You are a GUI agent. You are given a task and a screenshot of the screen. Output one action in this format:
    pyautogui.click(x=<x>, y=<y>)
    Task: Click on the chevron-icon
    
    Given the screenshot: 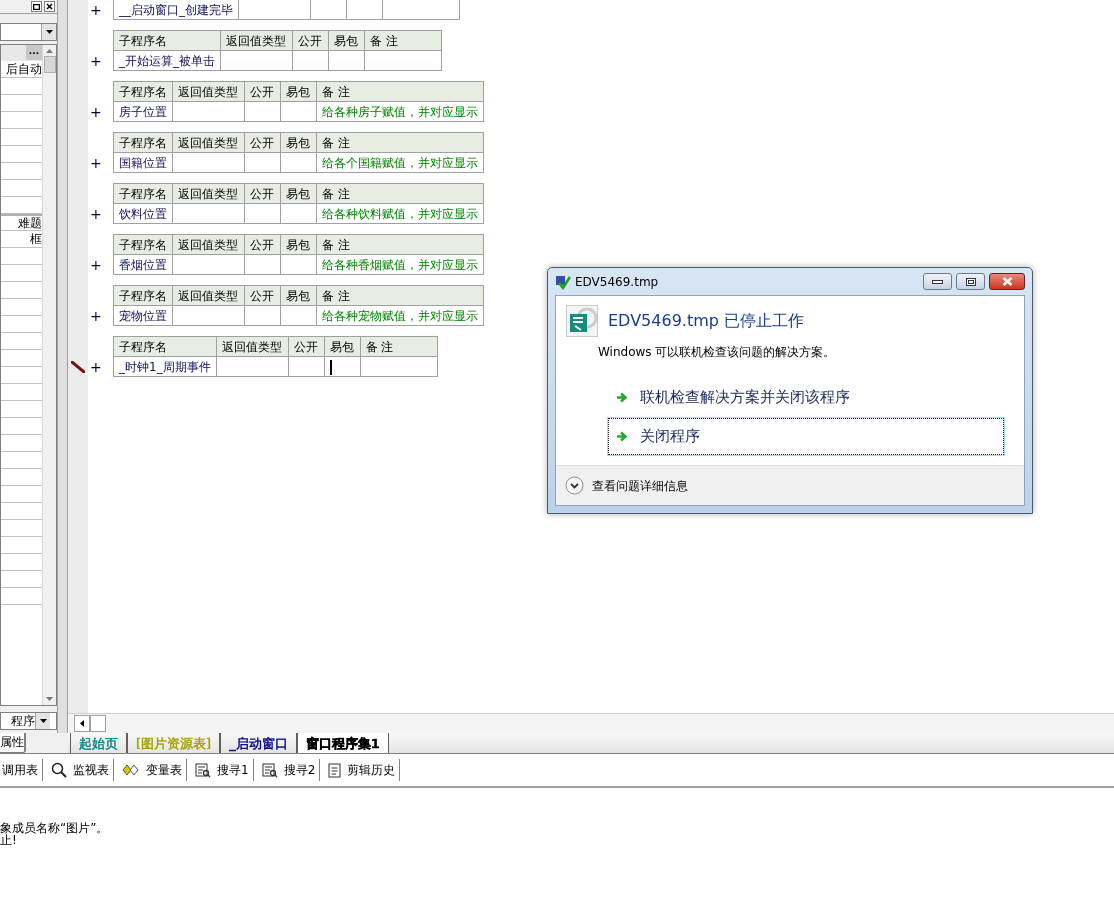 What is the action you would take?
    pyautogui.click(x=574, y=485)
    